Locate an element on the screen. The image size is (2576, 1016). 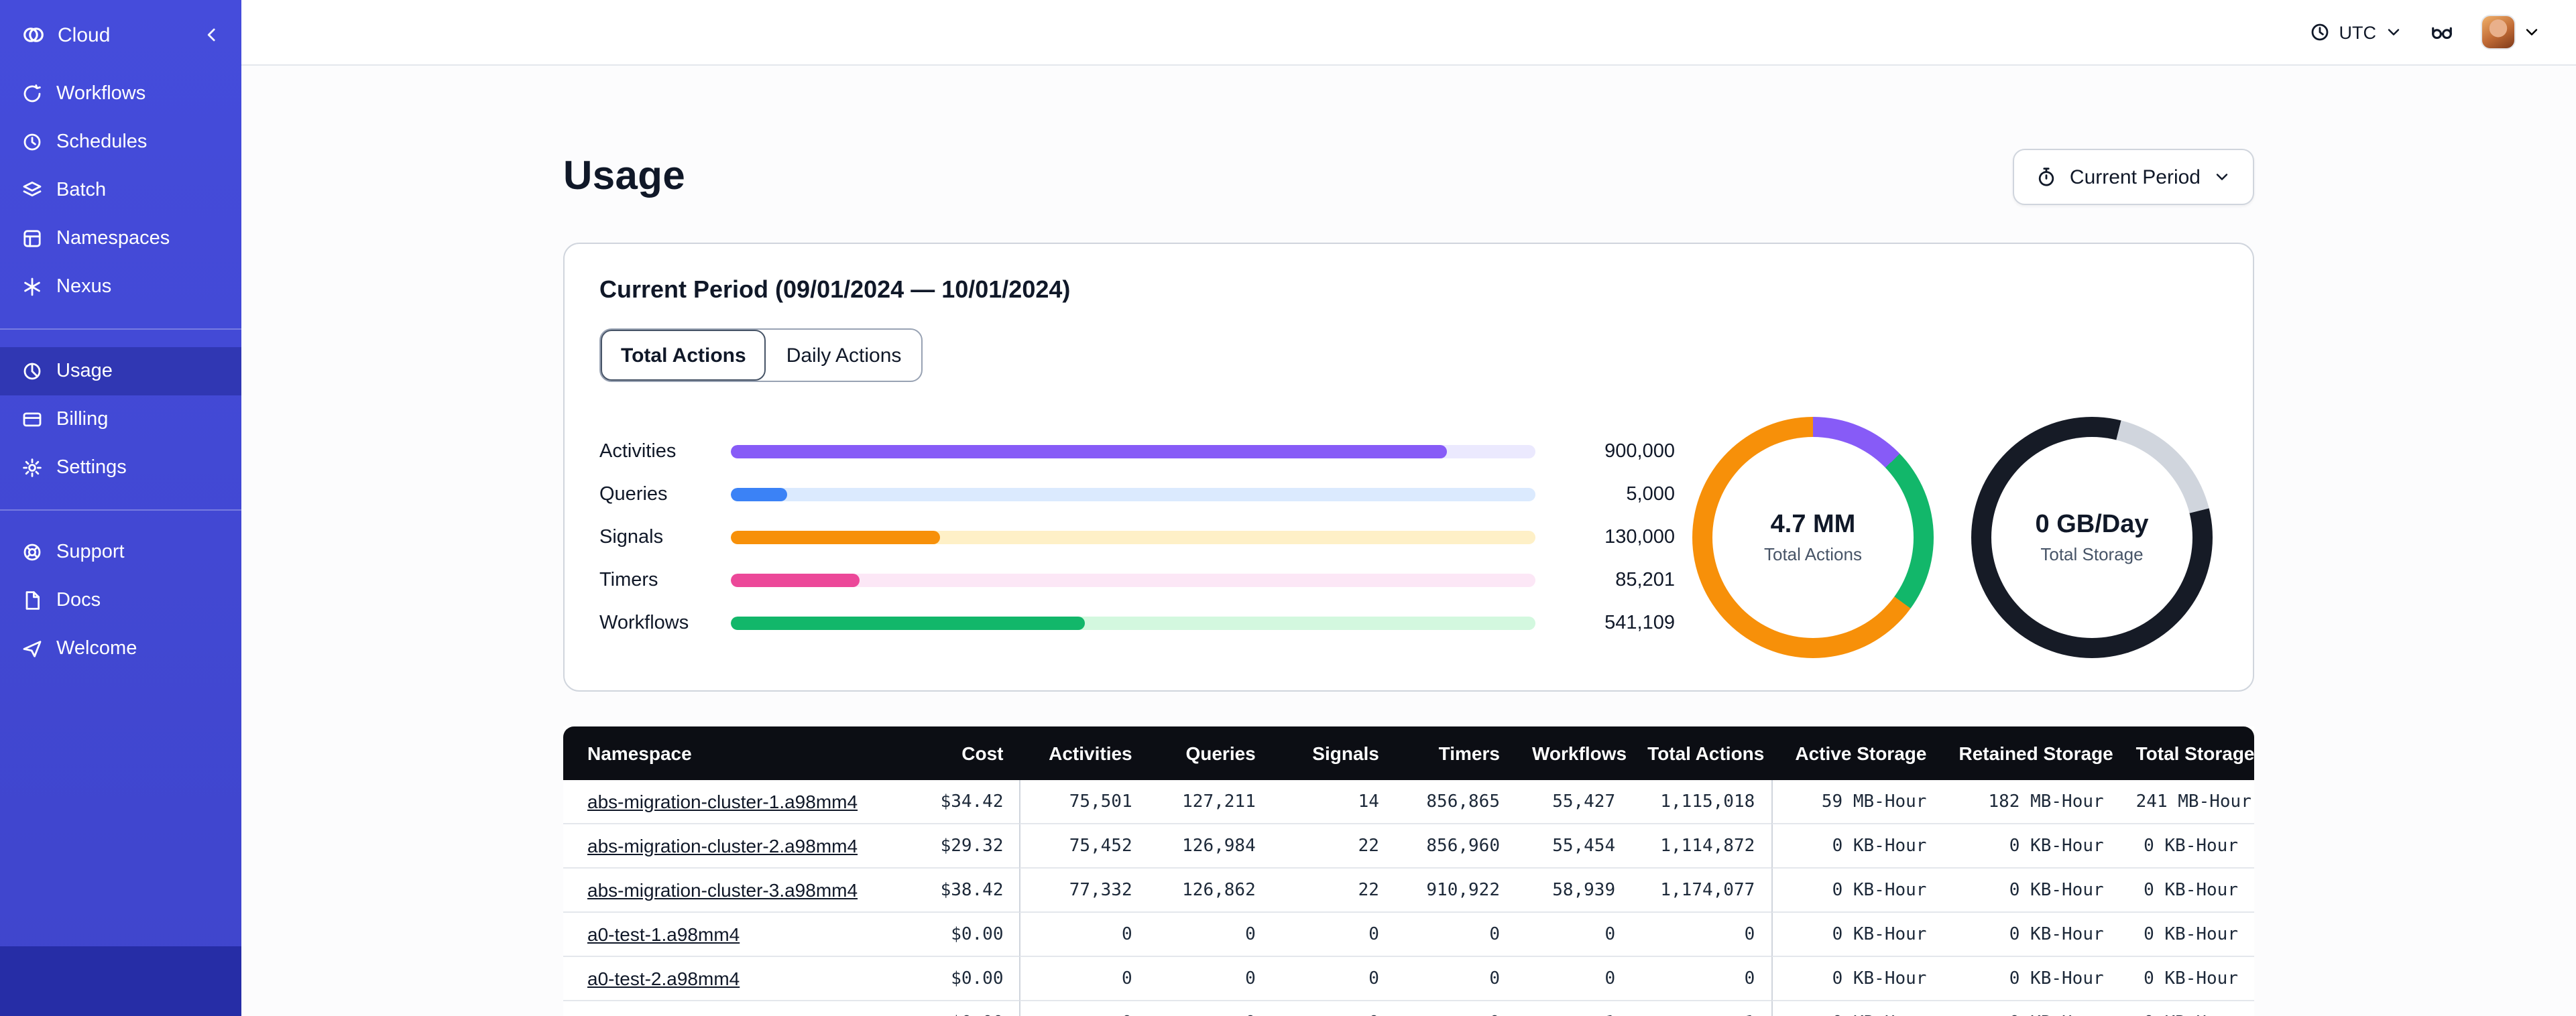
bar-row-timers: Timers 85,201 is located at coordinates (1137, 580).